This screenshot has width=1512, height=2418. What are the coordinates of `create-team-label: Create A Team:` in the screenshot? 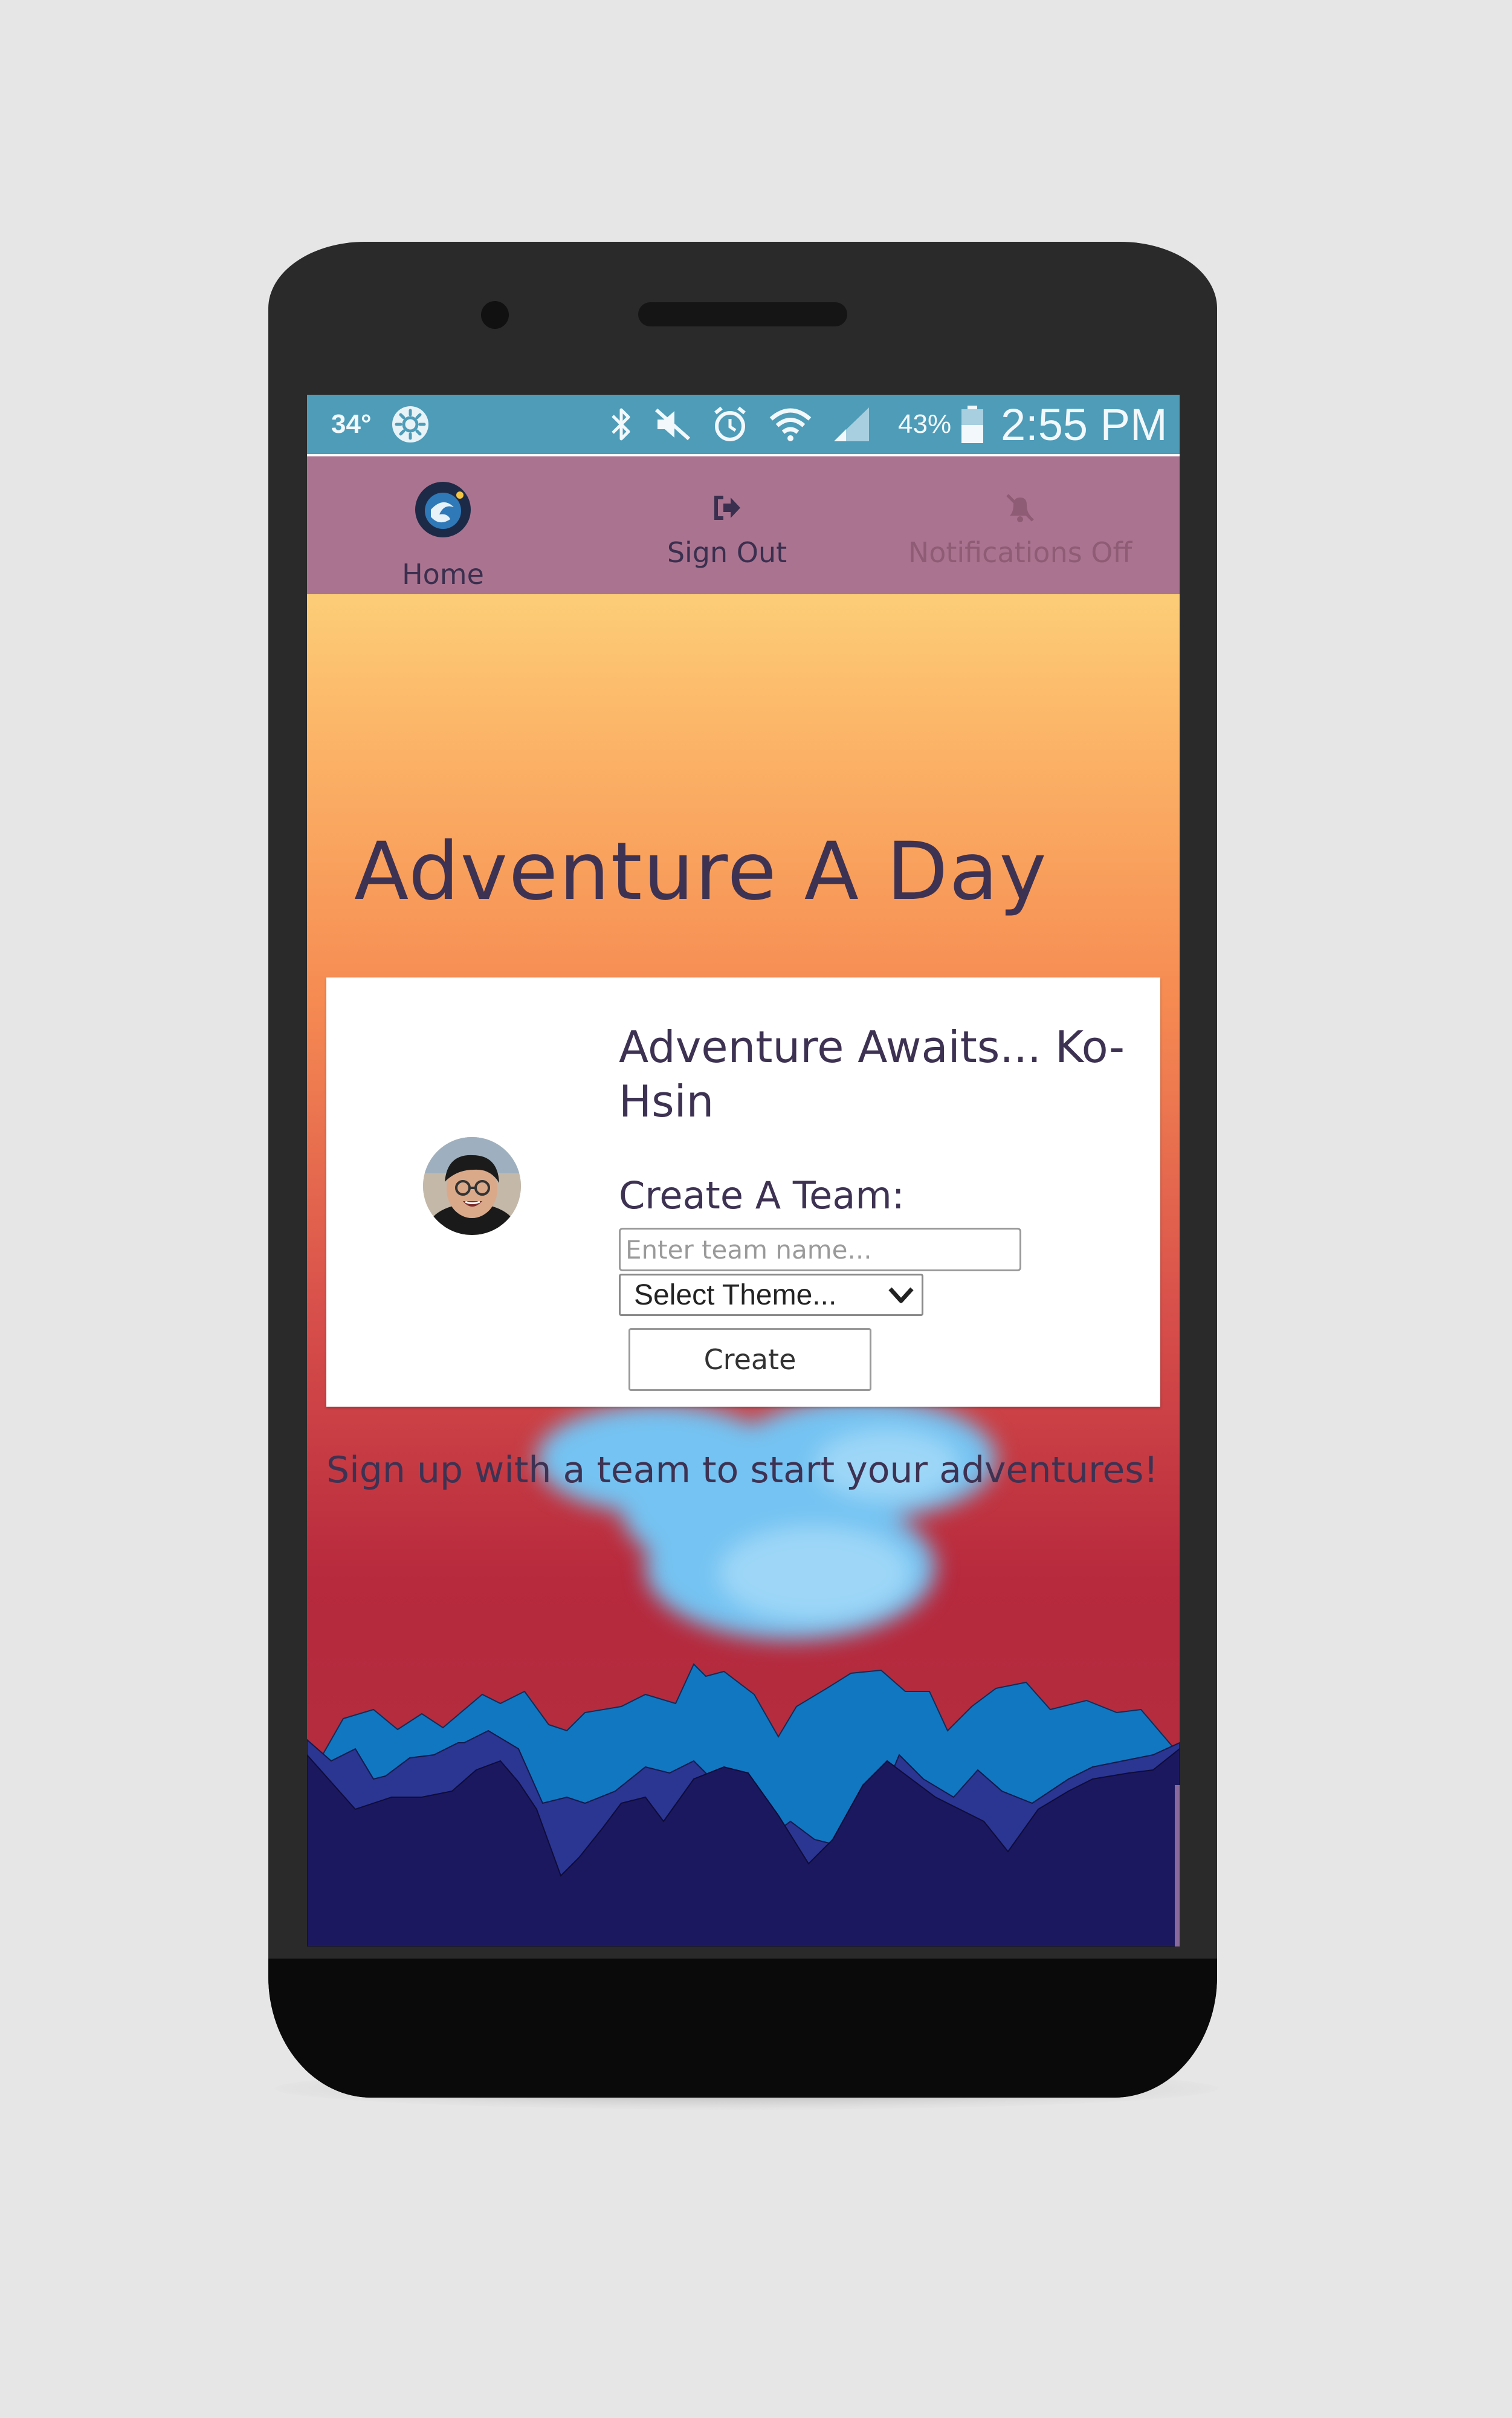 It's located at (762, 1195).